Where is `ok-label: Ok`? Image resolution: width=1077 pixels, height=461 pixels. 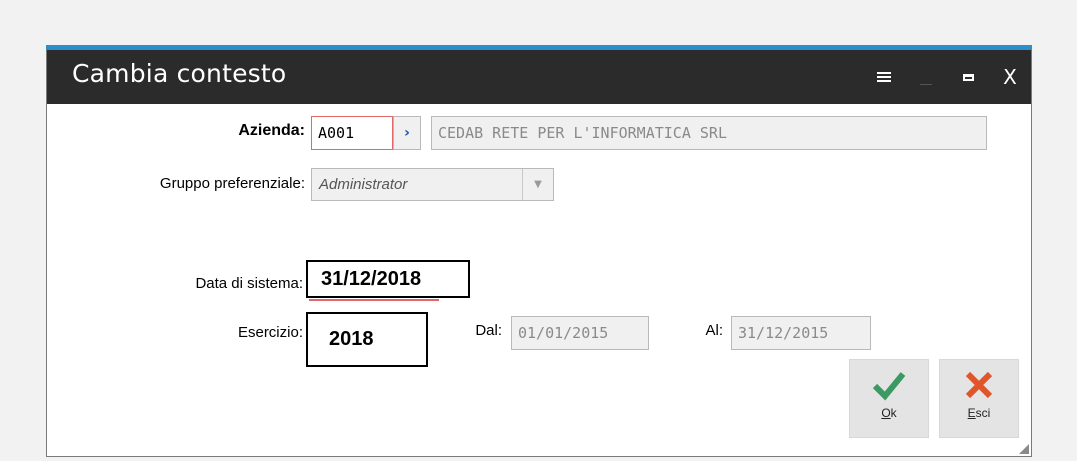 ok-label: Ok is located at coordinates (889, 413).